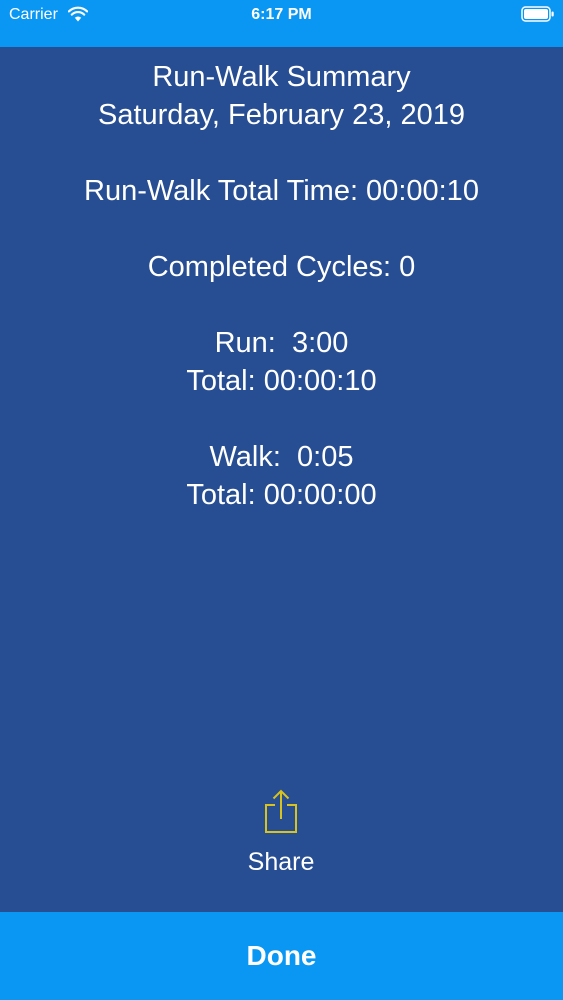 The width and height of the screenshot is (563, 1000). Describe the element at coordinates (281, 495) in the screenshot. I see `walk-total-label: Total: 00:00:00` at that location.